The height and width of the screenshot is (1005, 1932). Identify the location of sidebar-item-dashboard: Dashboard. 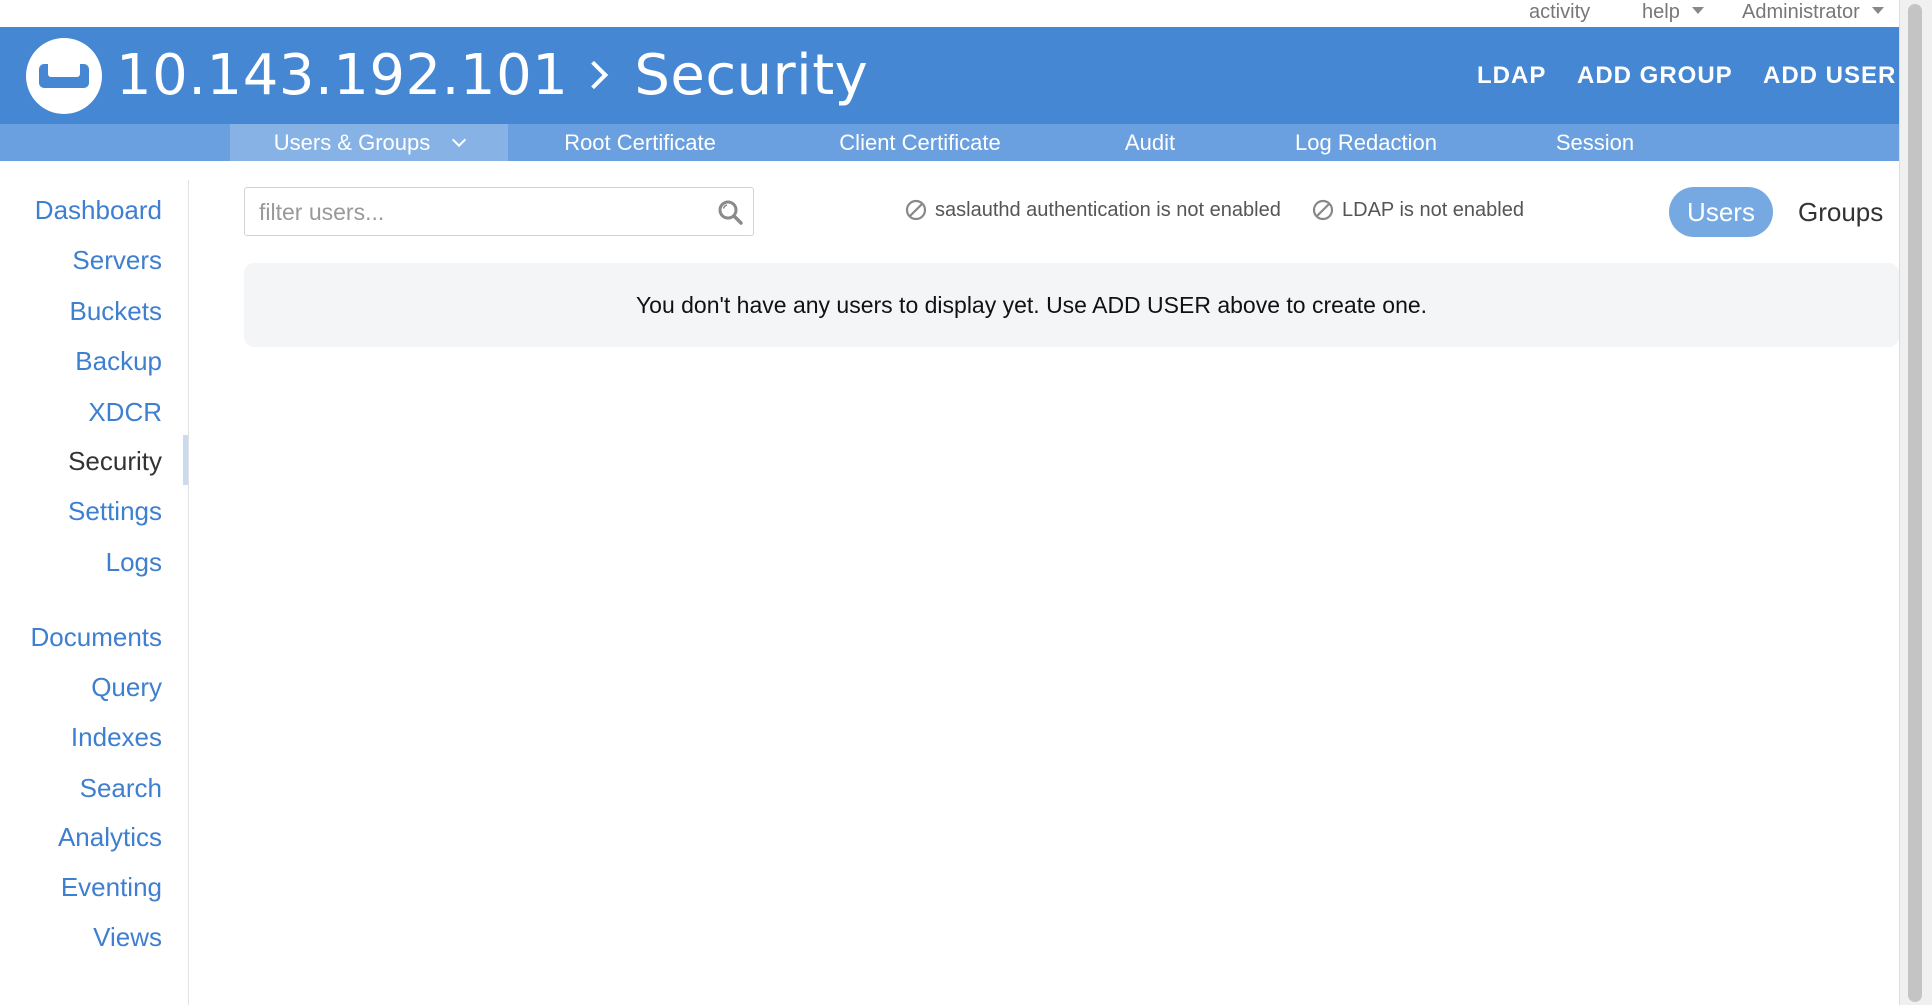
(98, 210).